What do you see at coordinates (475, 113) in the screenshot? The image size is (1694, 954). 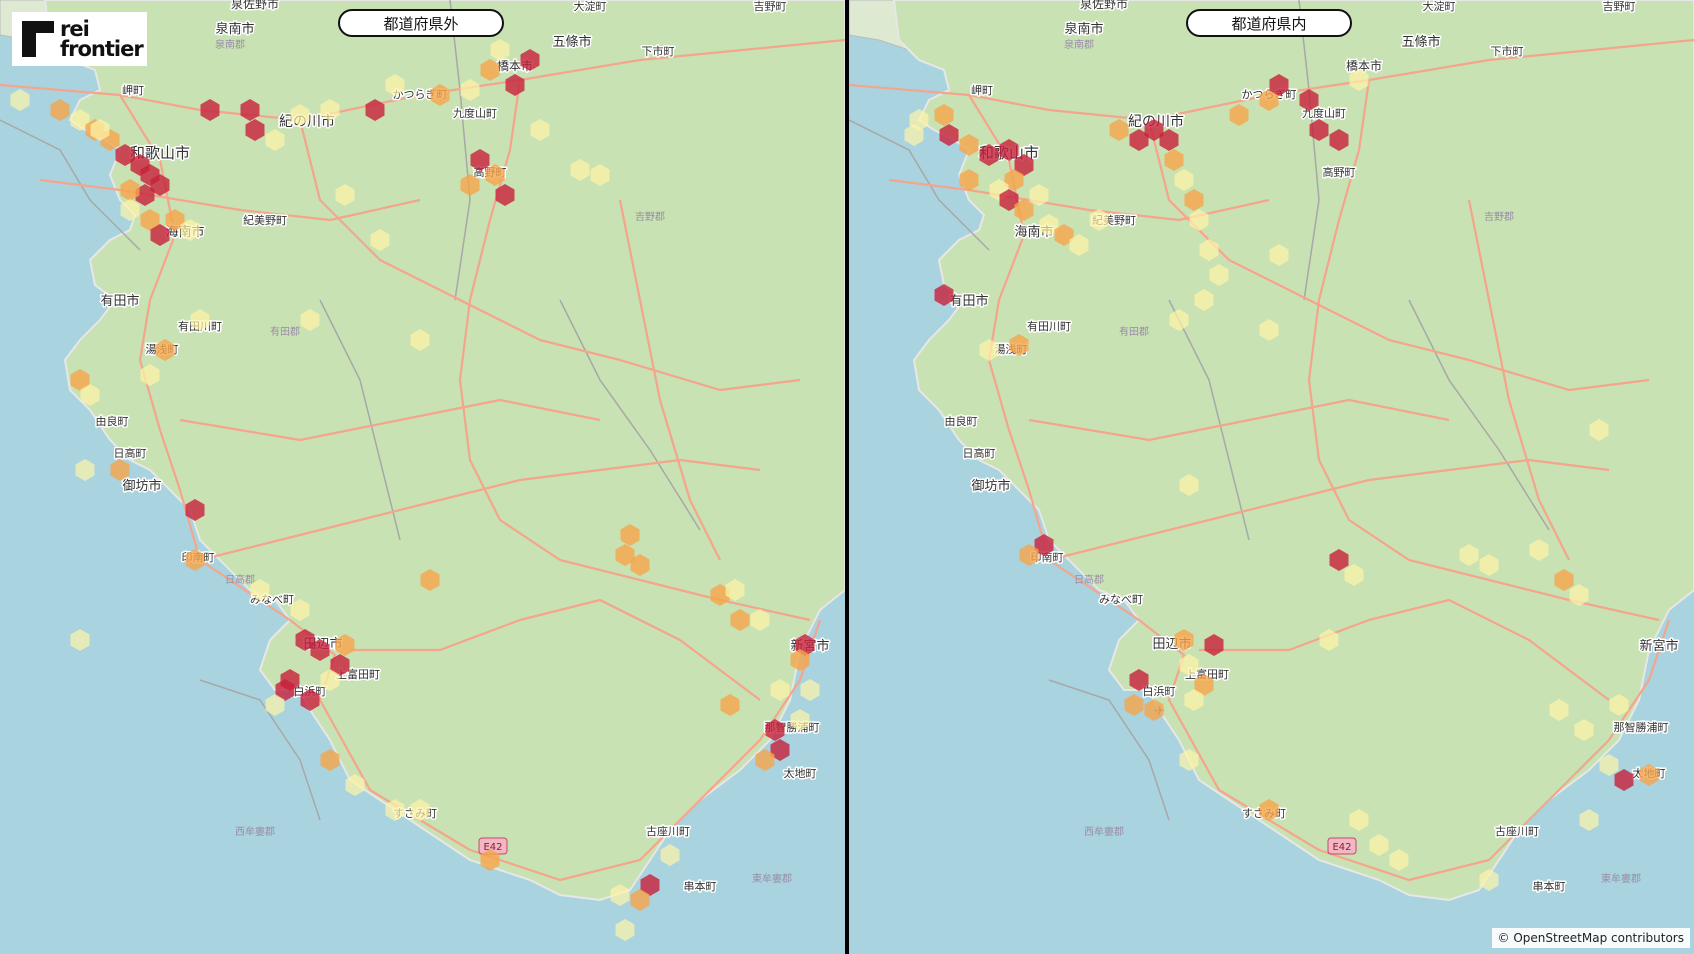 I see `place-label: 九度山町` at bounding box center [475, 113].